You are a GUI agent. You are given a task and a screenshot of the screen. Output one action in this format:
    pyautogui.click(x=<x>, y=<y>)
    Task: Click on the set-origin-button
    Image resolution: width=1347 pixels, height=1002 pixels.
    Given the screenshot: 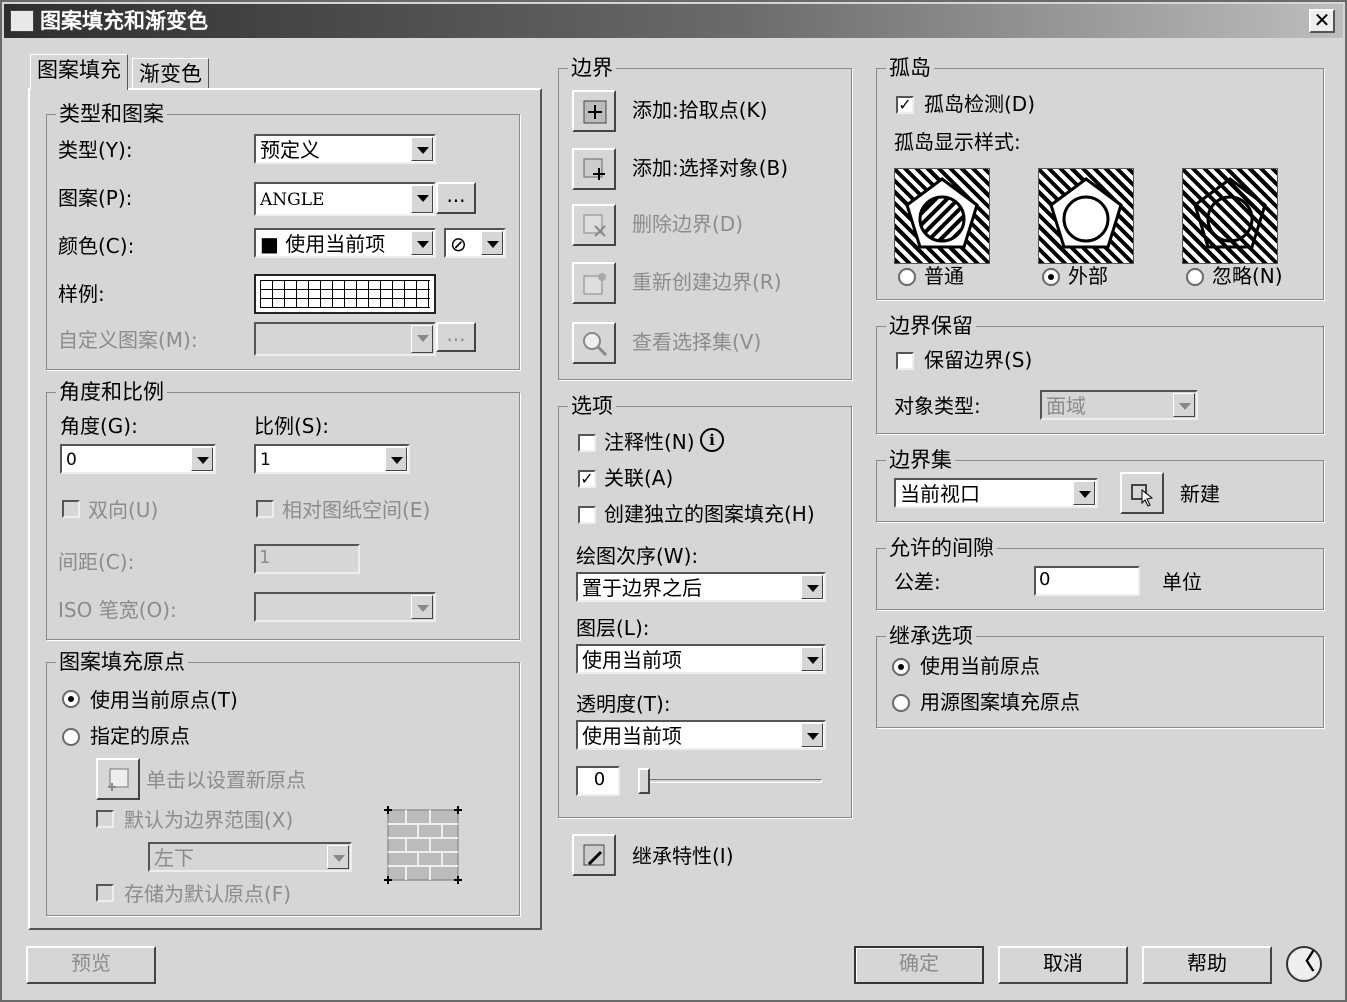 What is the action you would take?
    pyautogui.click(x=118, y=779)
    